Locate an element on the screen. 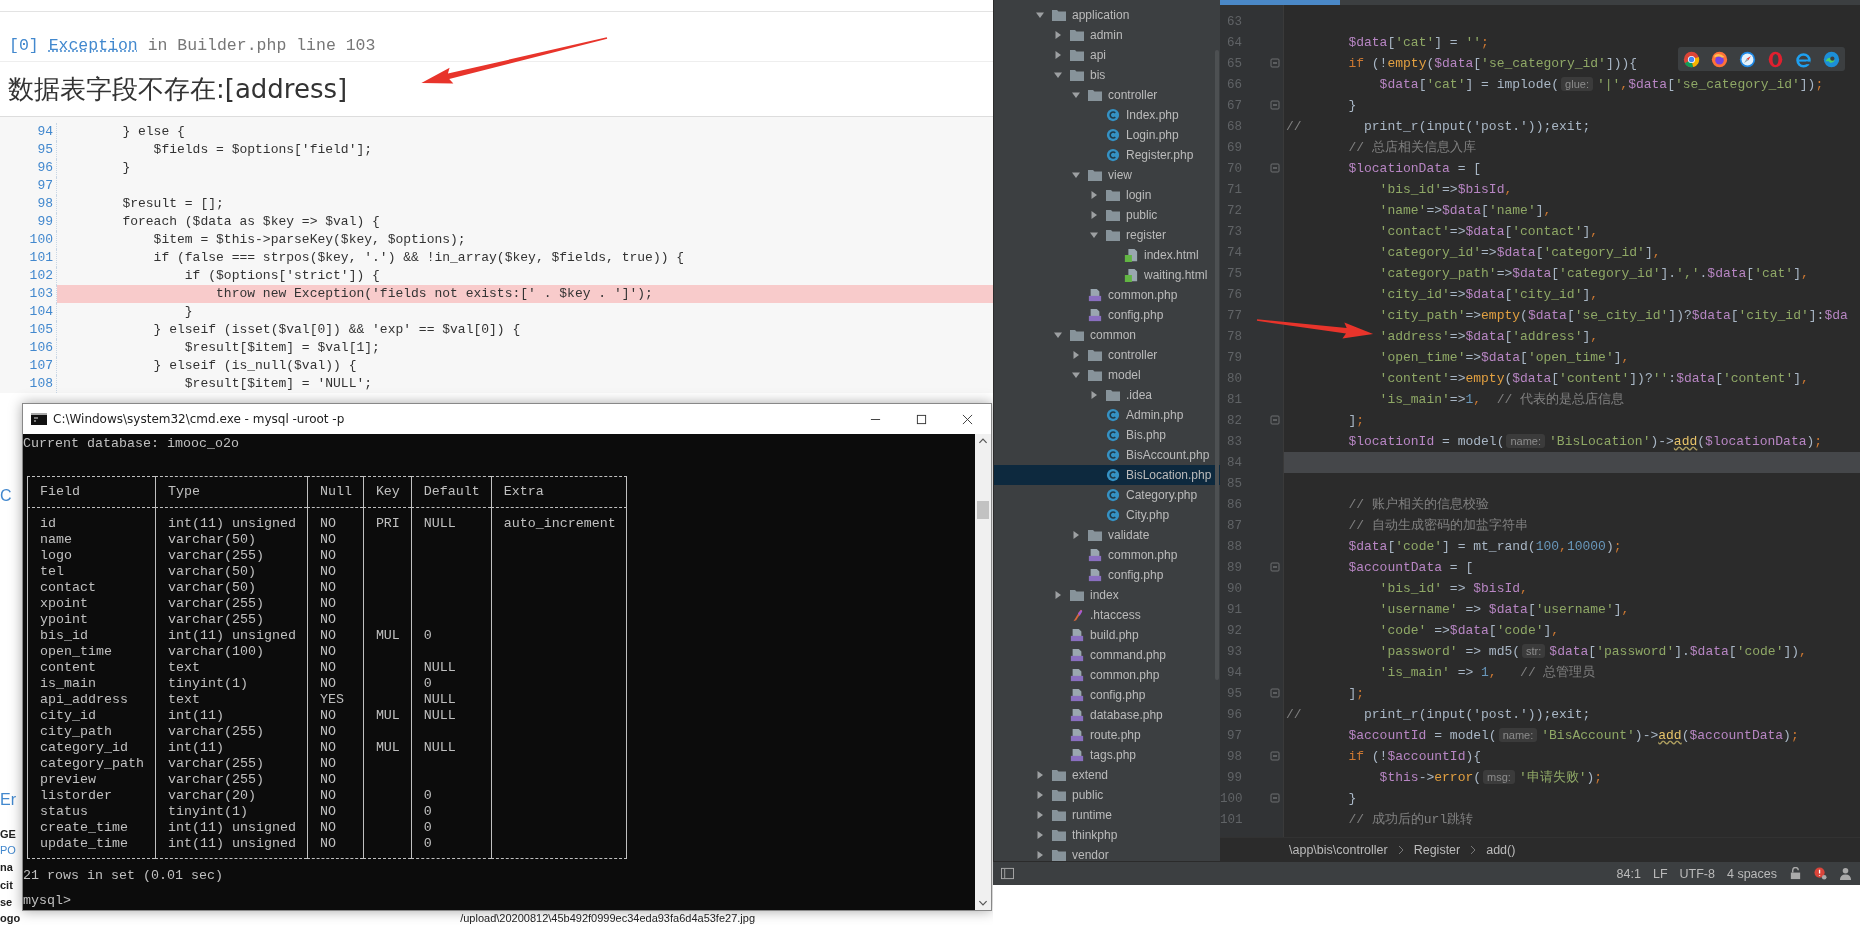 The height and width of the screenshot is (925, 1860). close-icon is located at coordinates (967, 419).